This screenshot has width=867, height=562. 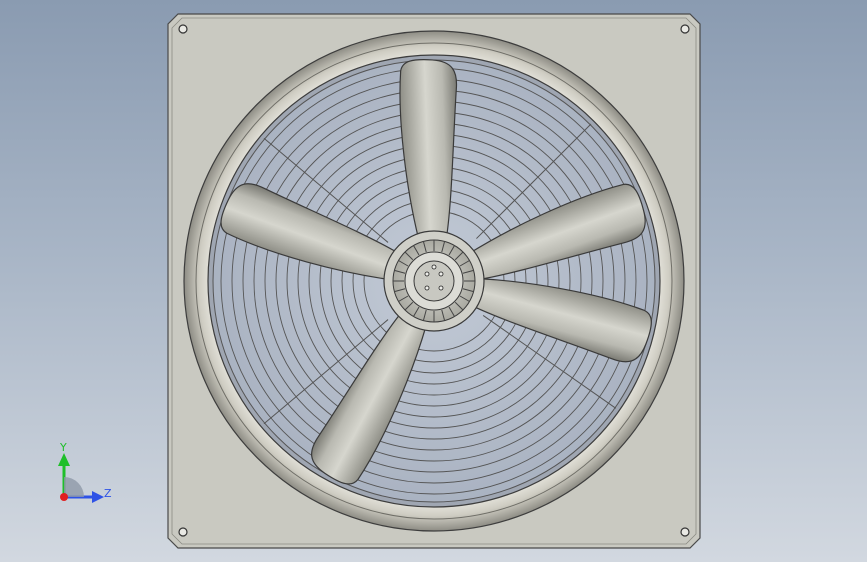 I want to click on y-axis-label: Y, so click(x=63, y=447).